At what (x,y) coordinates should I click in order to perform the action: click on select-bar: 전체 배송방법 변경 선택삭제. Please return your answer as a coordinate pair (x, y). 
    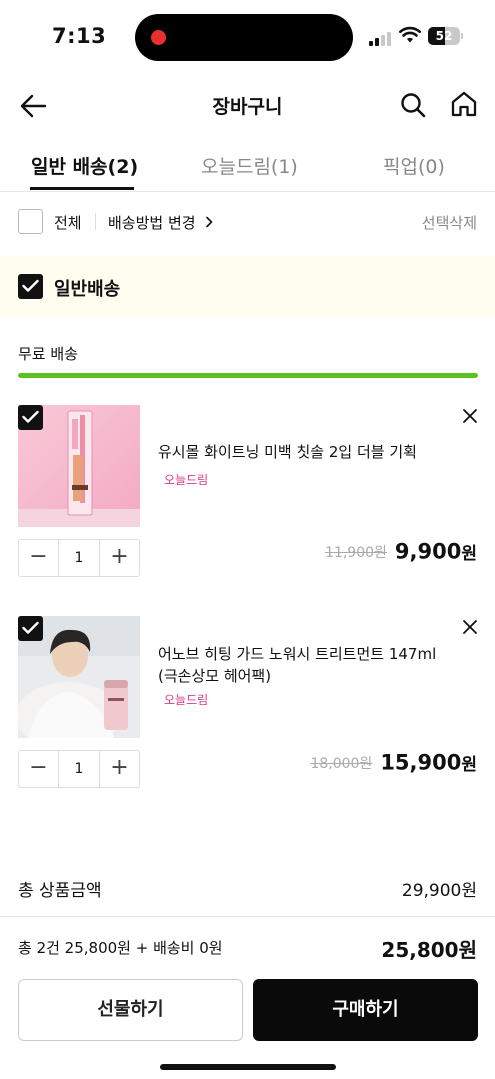
    Looking at the image, I should click on (247, 223).